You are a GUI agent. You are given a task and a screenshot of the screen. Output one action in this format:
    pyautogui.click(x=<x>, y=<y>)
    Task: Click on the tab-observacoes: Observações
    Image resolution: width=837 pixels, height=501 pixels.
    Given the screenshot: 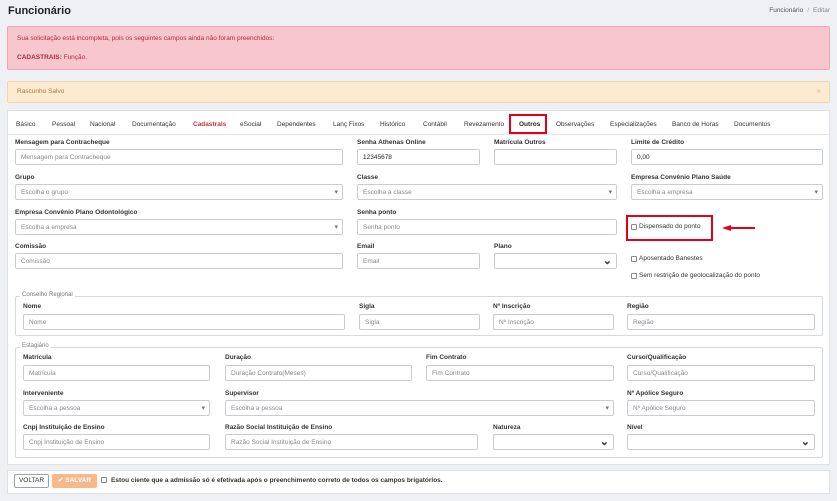 What is the action you would take?
    pyautogui.click(x=575, y=124)
    